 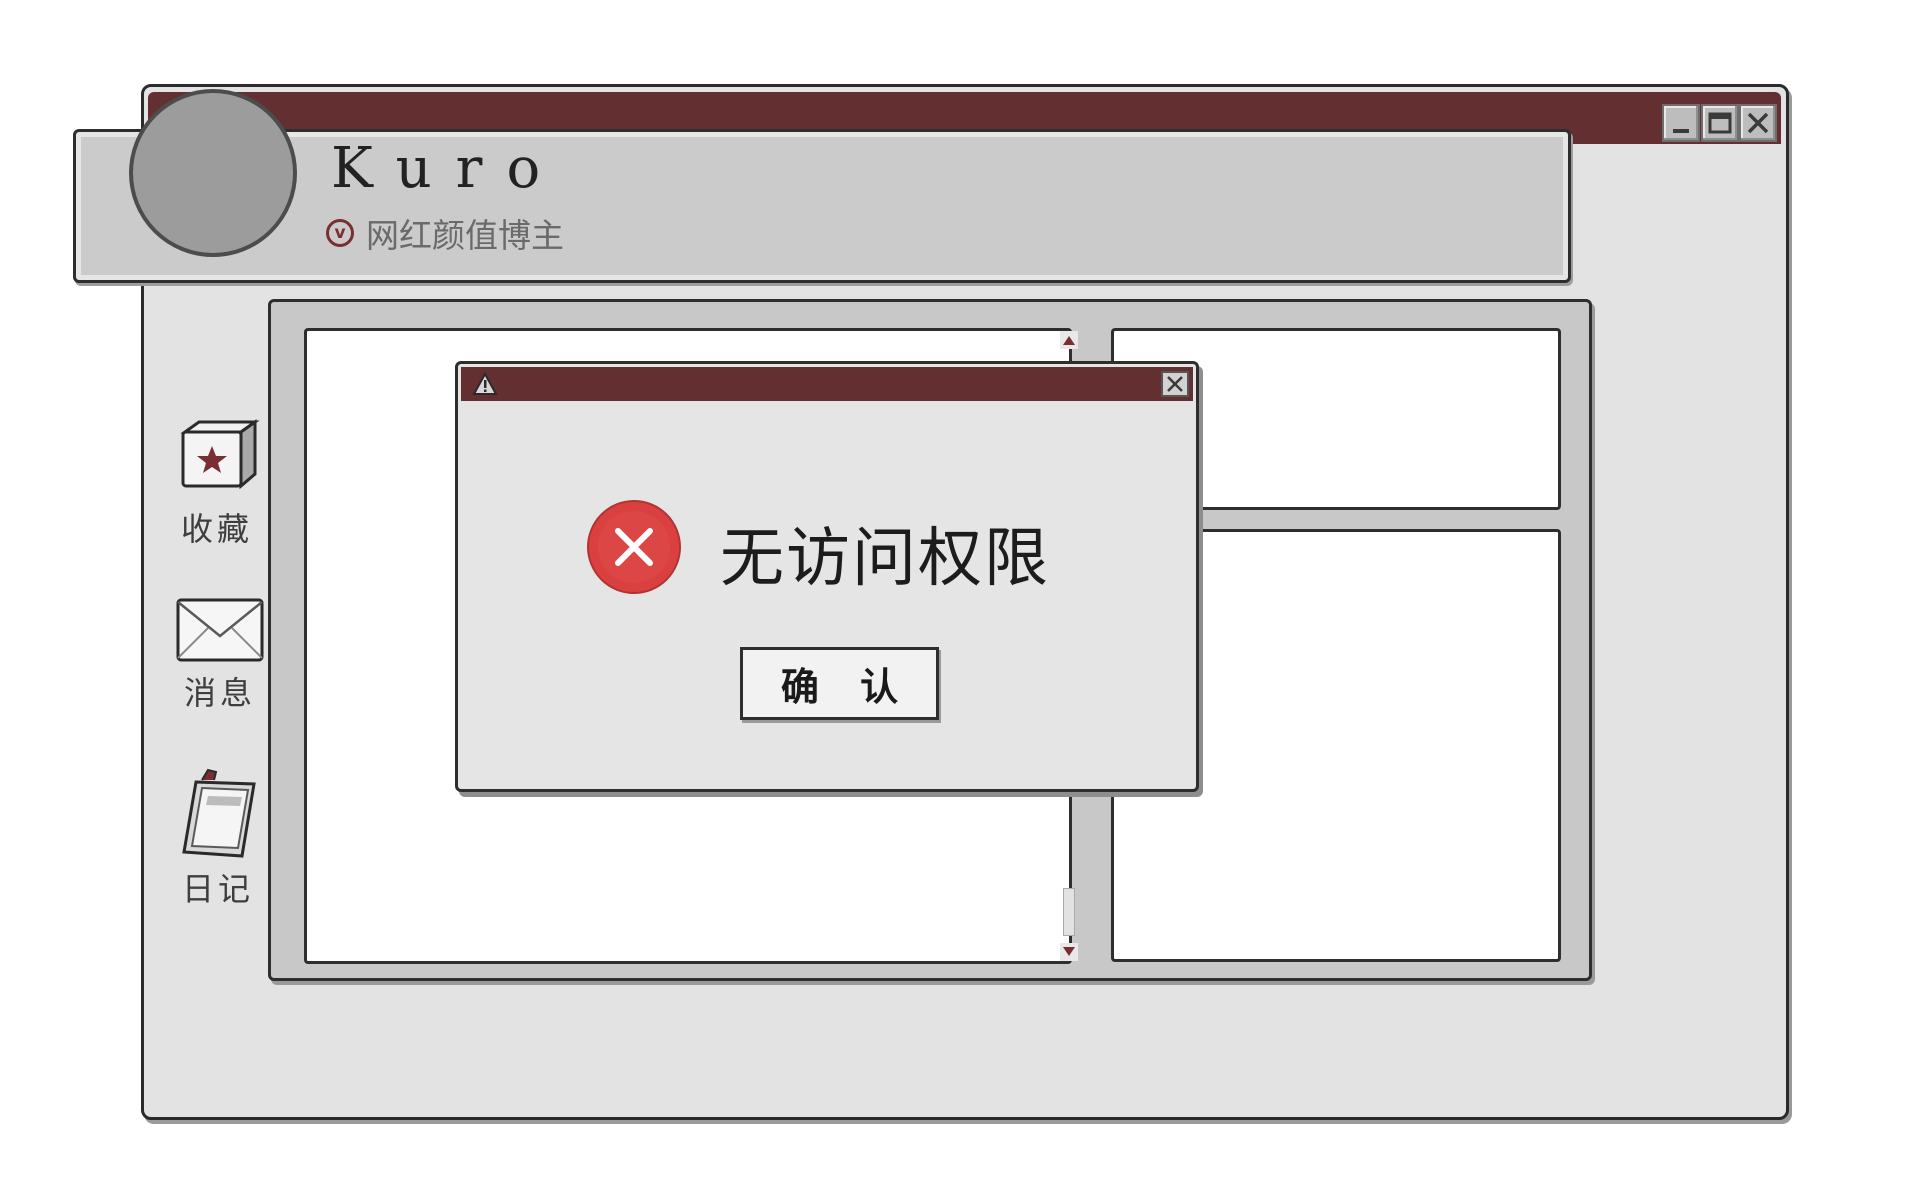 I want to click on scroll-up-button, so click(x=1069, y=340).